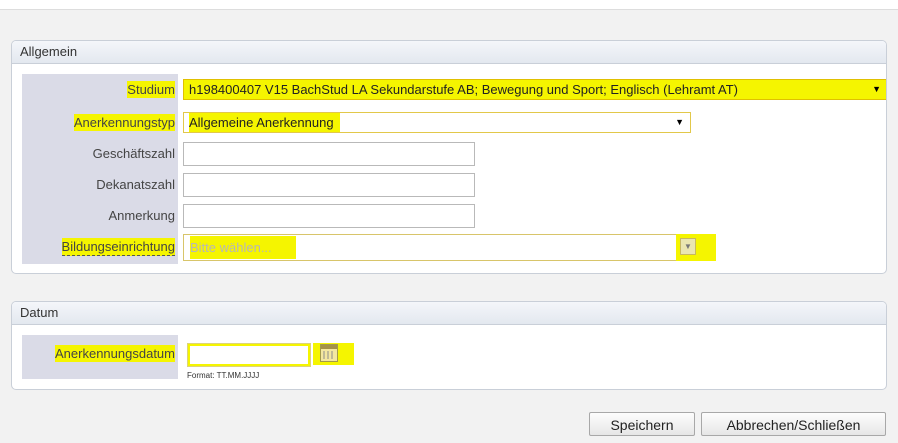 This screenshot has height=443, width=898. I want to click on bildungseinrichtung-label: Bildungseinrichtung, so click(118, 247).